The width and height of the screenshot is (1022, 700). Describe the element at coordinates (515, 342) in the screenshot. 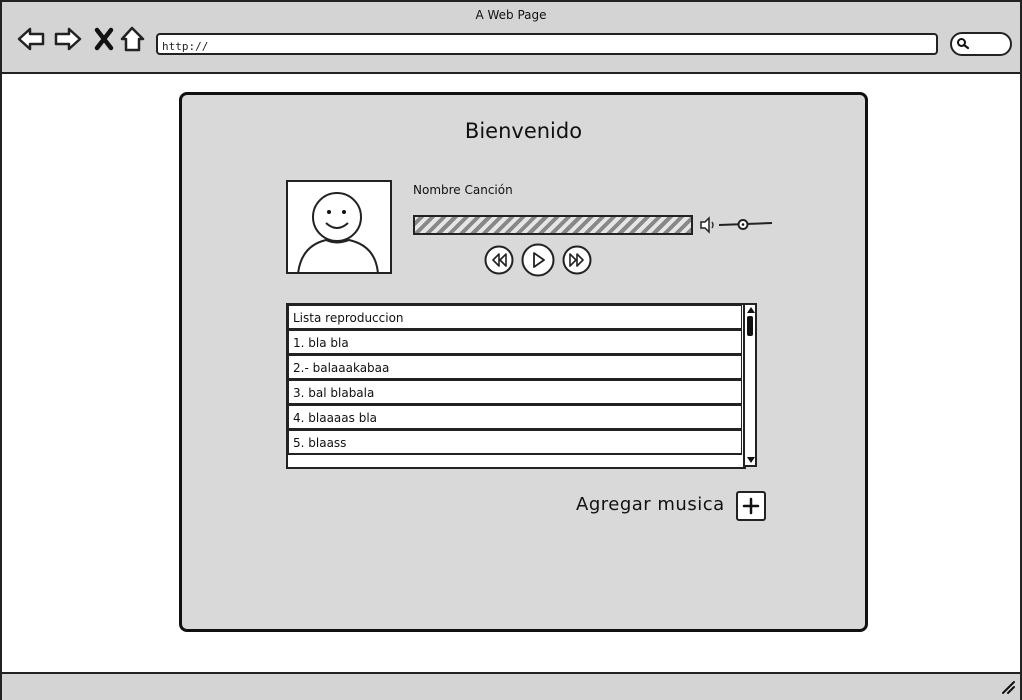

I see `playlist-item: 1. bla bla` at that location.